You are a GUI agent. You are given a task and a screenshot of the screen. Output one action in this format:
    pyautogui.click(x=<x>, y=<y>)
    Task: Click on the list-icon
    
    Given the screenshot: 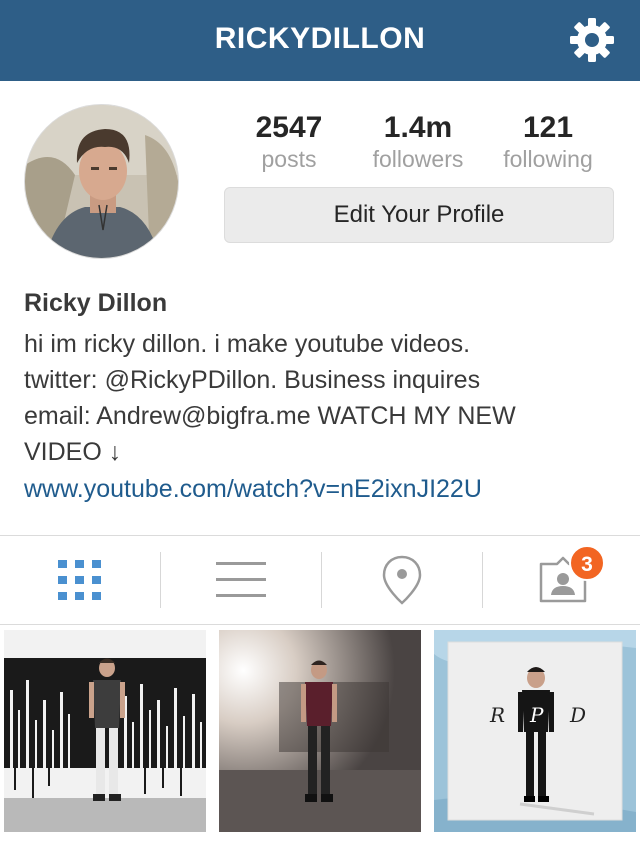 What is the action you would take?
    pyautogui.click(x=241, y=579)
    